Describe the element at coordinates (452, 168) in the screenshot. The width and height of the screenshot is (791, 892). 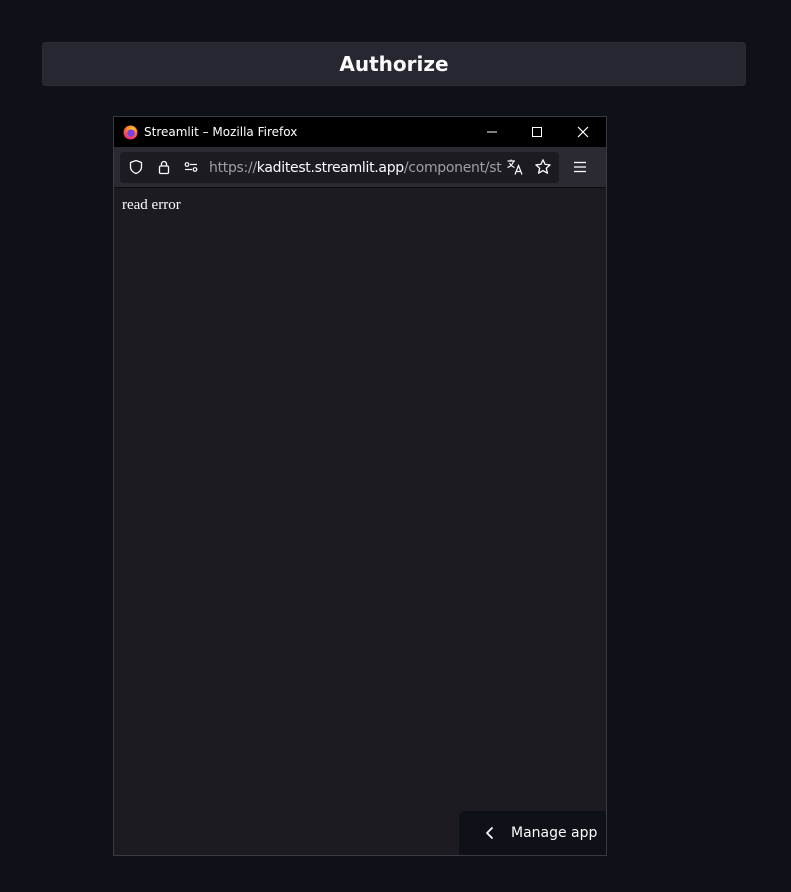
I see `url-path: /component/streamlit` at that location.